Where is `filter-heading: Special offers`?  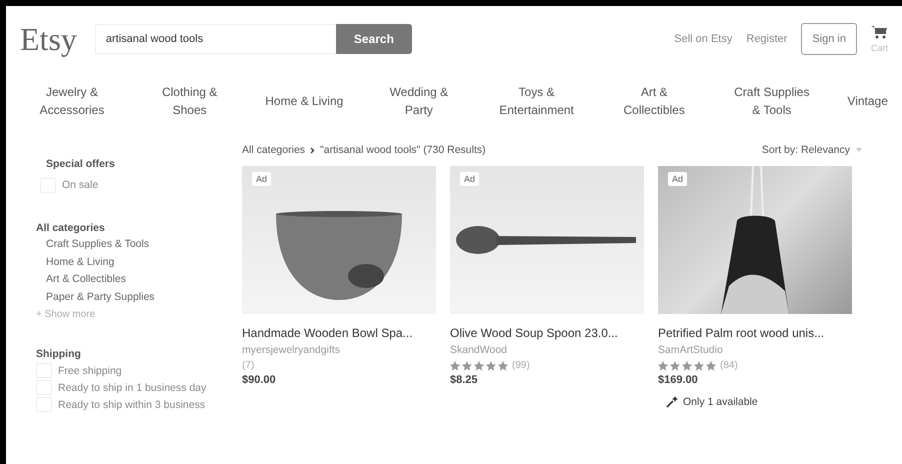
filter-heading: Special offers is located at coordinates (80, 164).